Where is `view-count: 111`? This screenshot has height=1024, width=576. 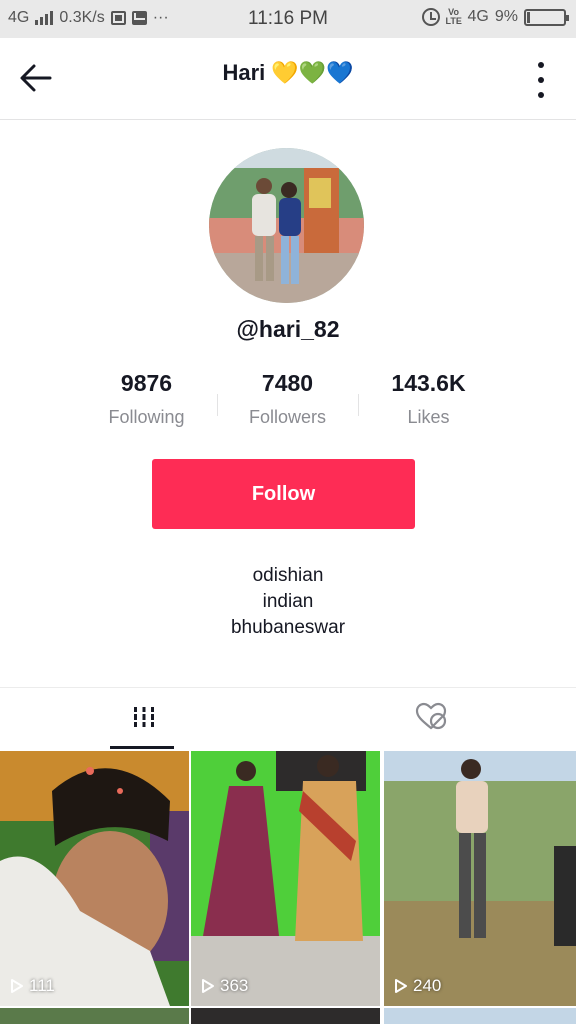
view-count: 111 is located at coordinates (32, 986).